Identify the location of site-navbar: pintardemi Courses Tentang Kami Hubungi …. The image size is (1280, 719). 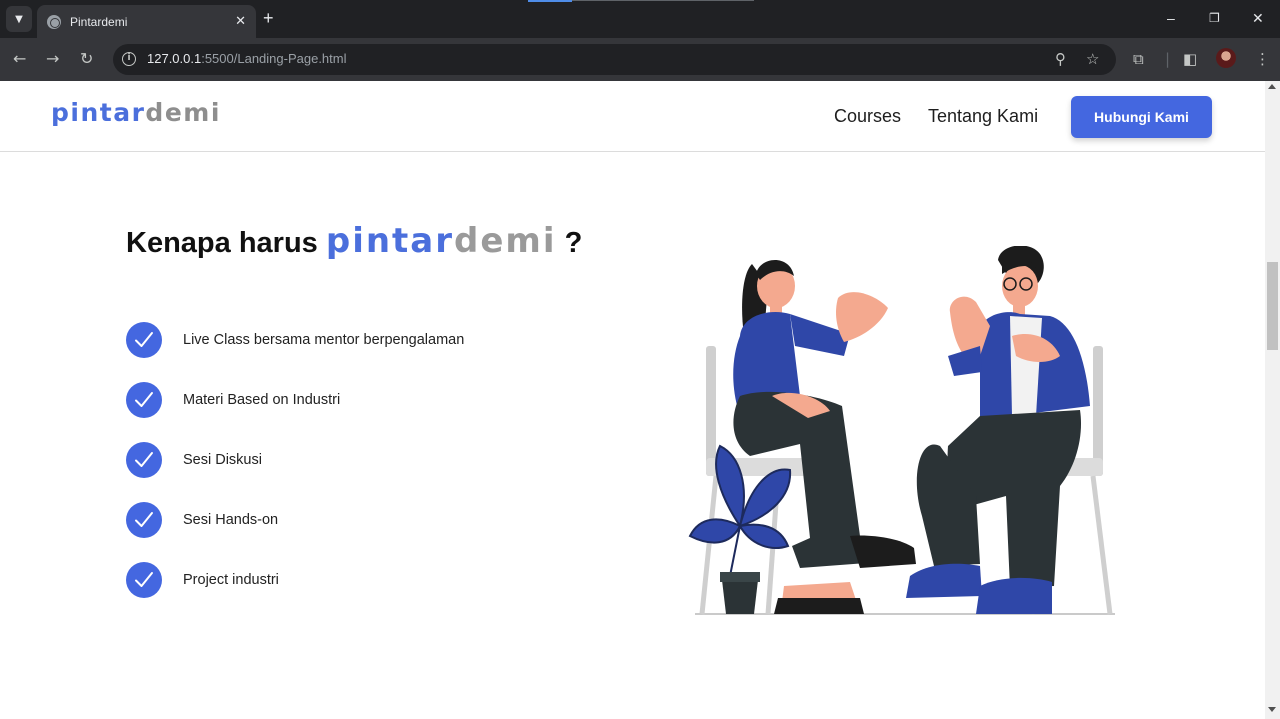
(632, 116).